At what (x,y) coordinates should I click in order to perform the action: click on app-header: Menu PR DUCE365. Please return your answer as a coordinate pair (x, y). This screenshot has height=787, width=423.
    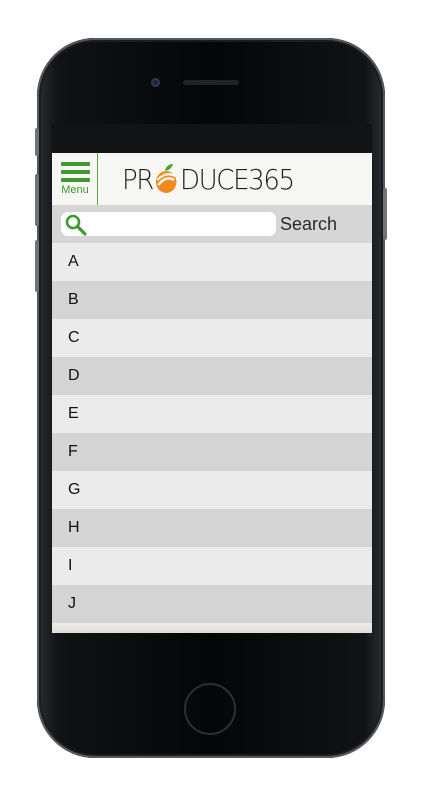
    Looking at the image, I should click on (212, 179).